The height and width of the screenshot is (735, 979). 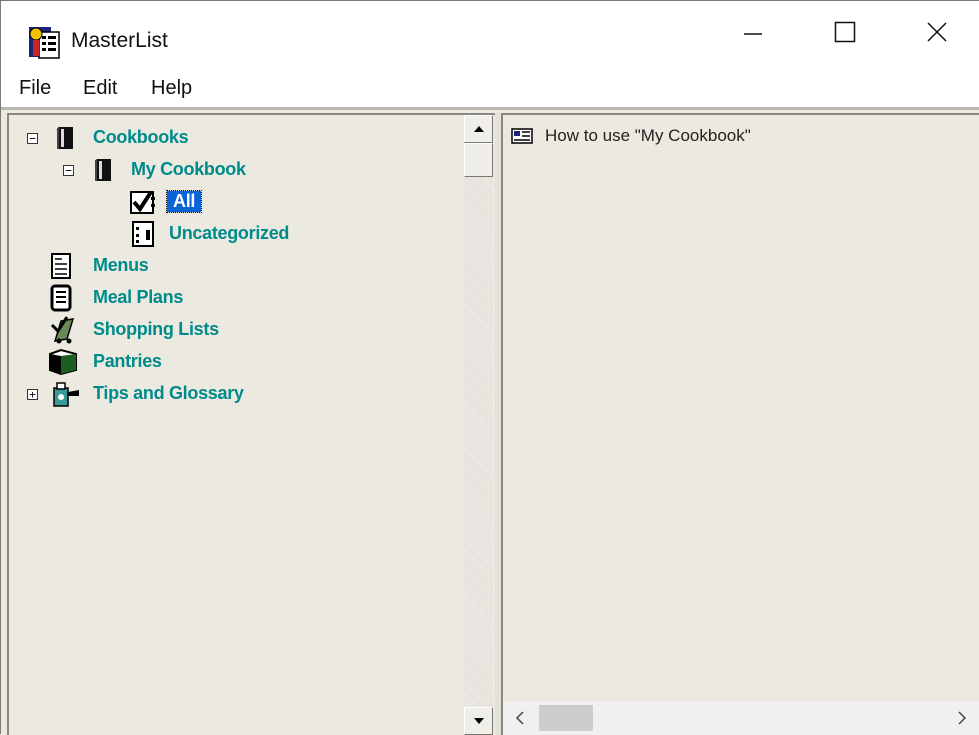 I want to click on minimize-button, so click(x=753, y=32).